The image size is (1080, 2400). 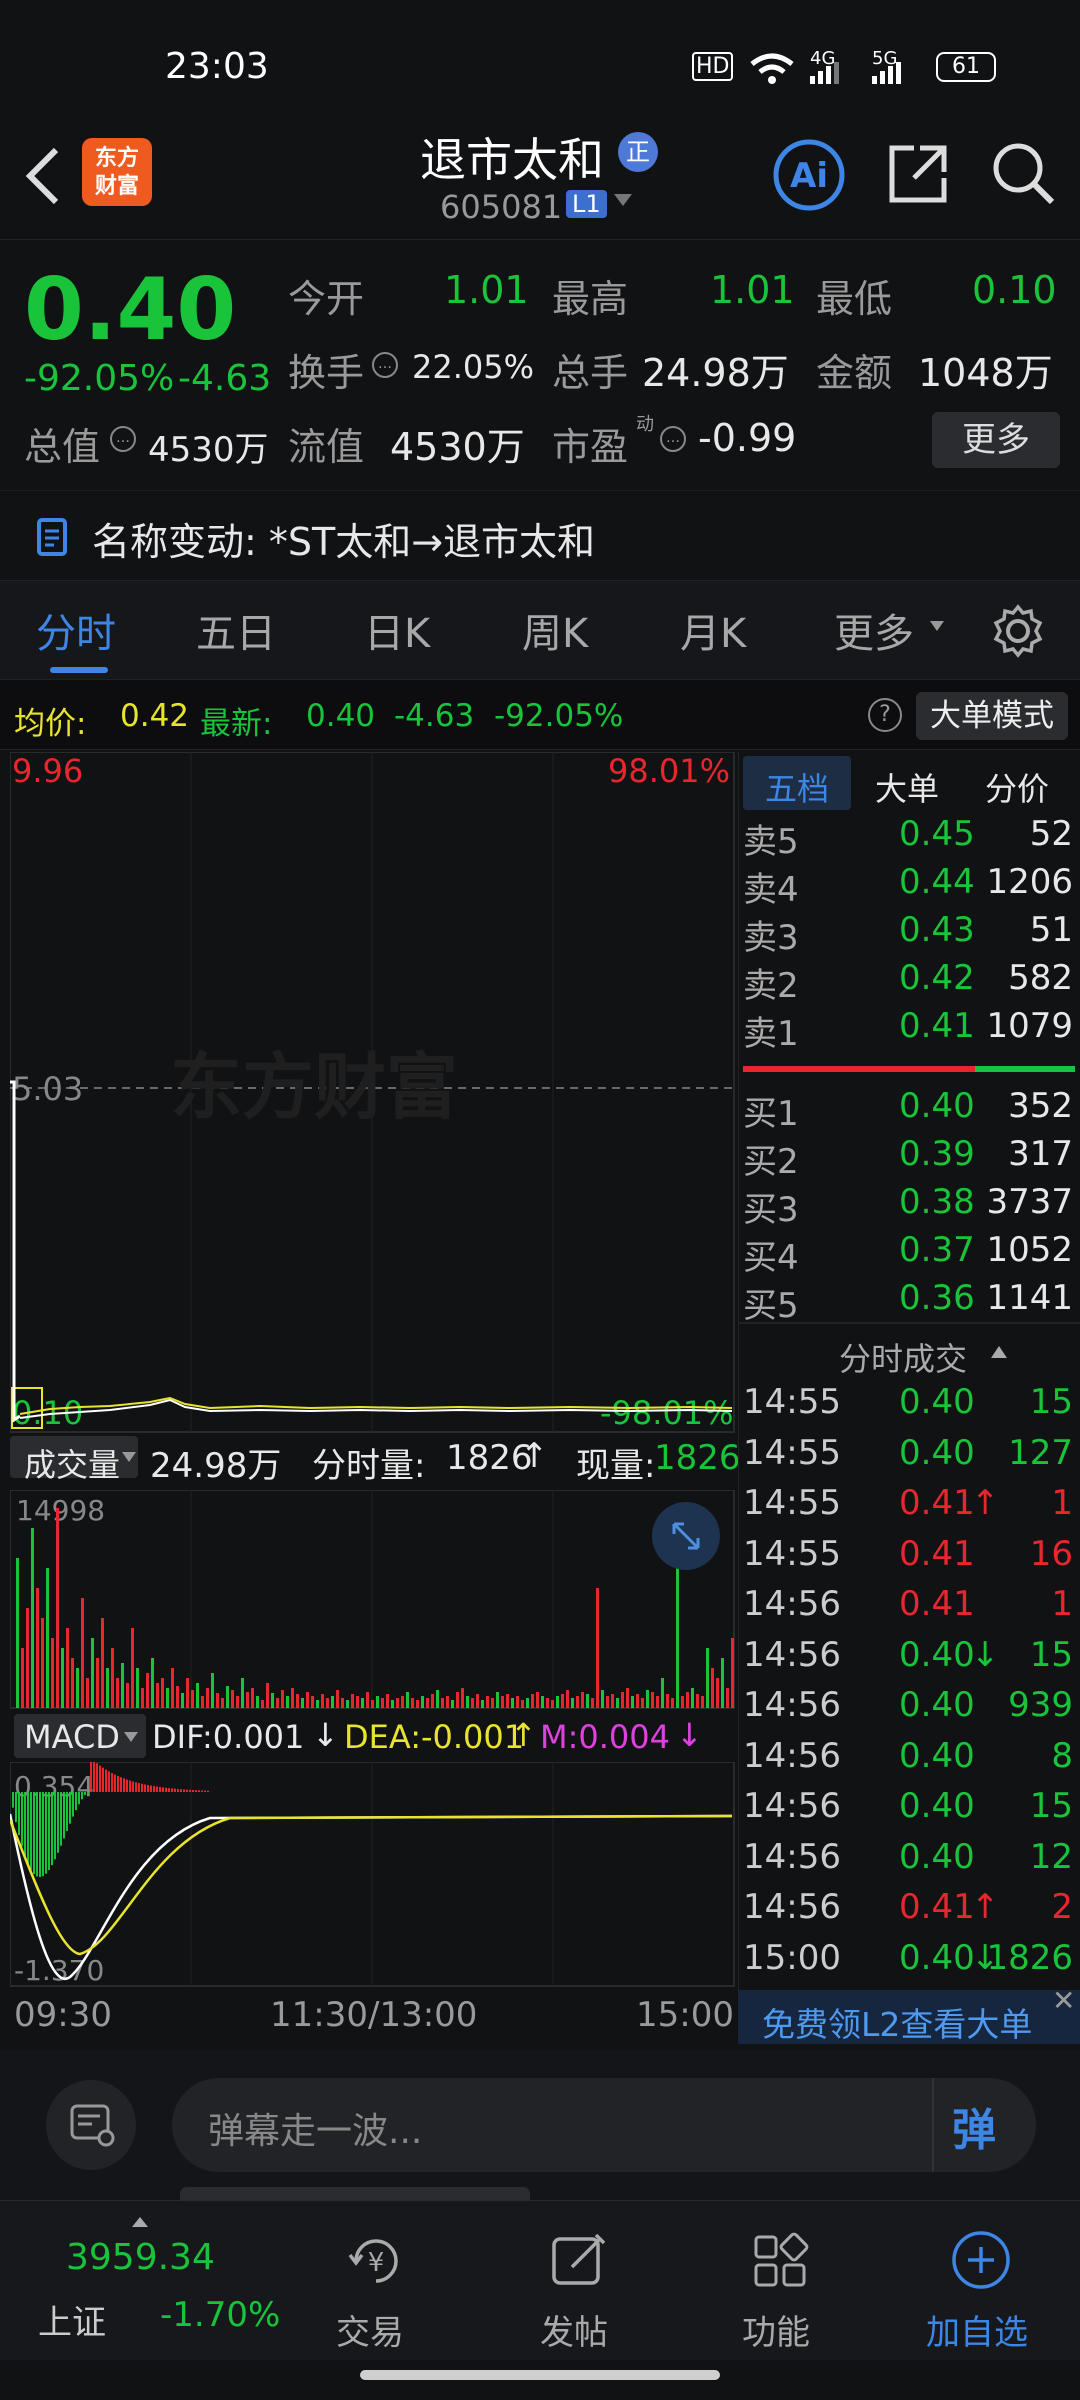 What do you see at coordinates (72, 1463) in the screenshot?
I see `volume-dropdown: 成交量` at bounding box center [72, 1463].